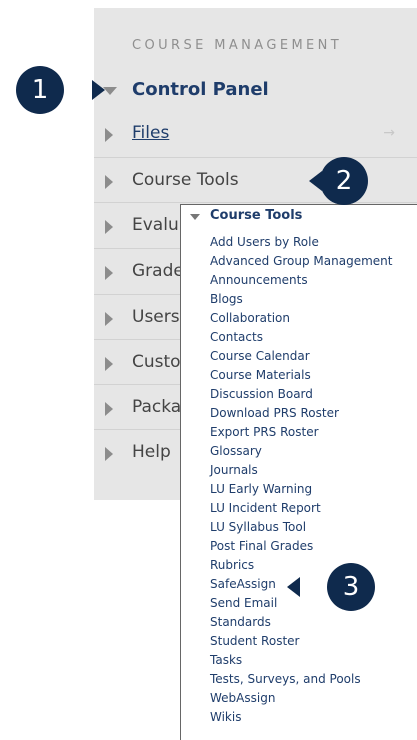  Describe the element at coordinates (226, 660) in the screenshot. I see `dropdown-item: Tasks` at that location.